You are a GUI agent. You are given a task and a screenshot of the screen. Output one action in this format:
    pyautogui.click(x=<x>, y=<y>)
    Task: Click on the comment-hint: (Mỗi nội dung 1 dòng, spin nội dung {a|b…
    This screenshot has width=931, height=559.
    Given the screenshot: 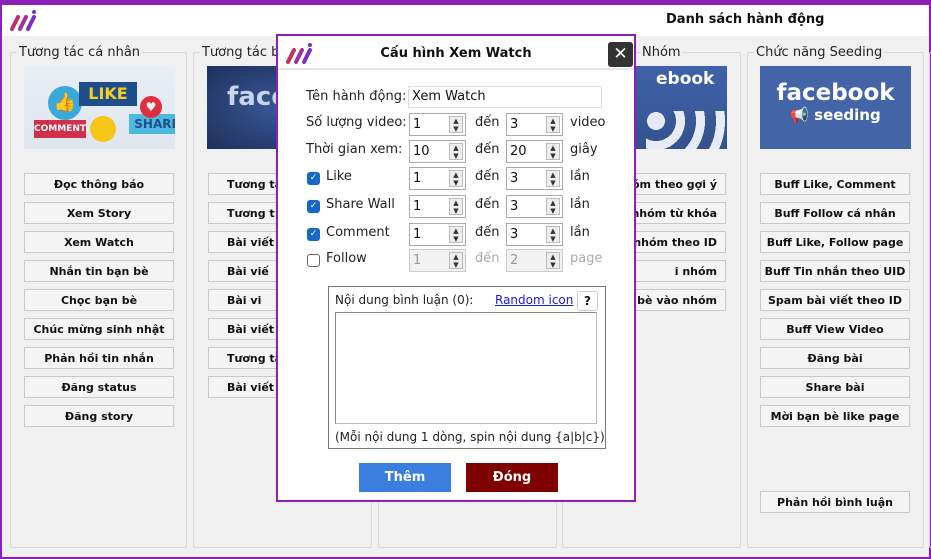 What is the action you would take?
    pyautogui.click(x=470, y=437)
    